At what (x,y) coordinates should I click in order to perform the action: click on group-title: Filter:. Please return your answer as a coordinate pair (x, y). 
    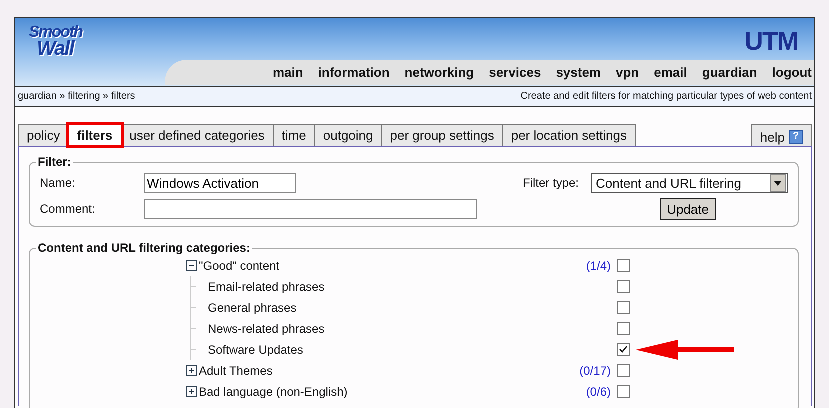
    Looking at the image, I should click on (54, 162).